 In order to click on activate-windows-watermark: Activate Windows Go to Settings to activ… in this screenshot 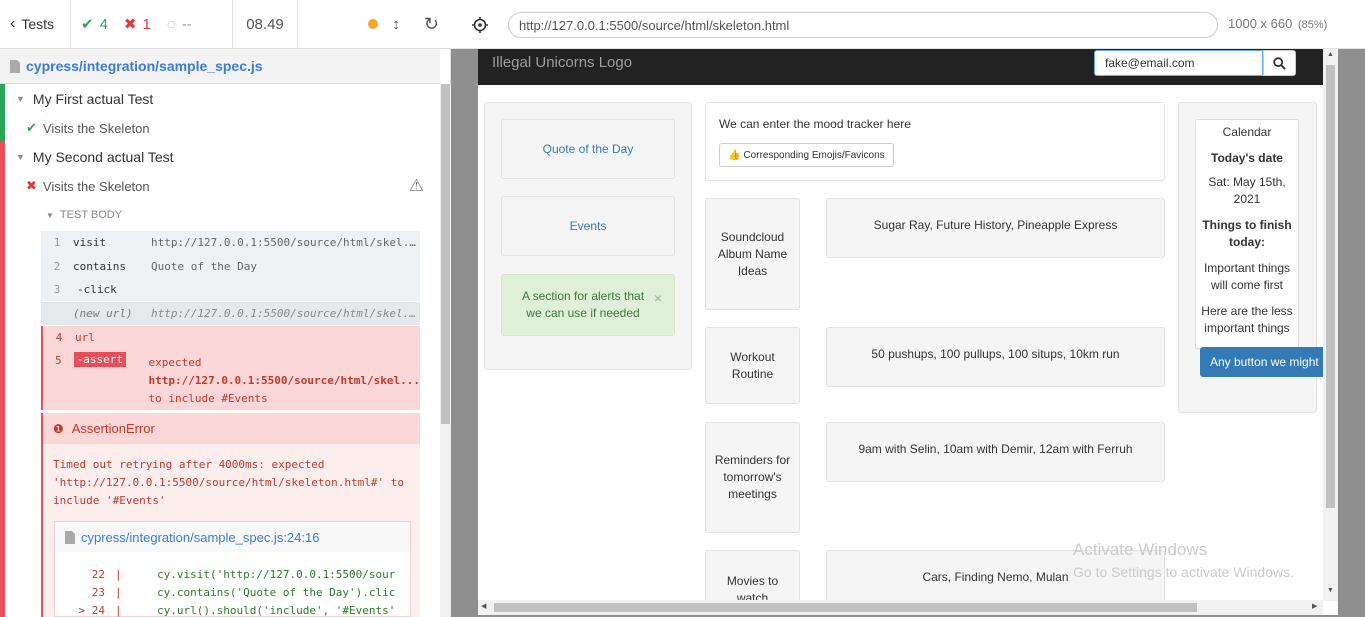, I will do `click(1183, 560)`.